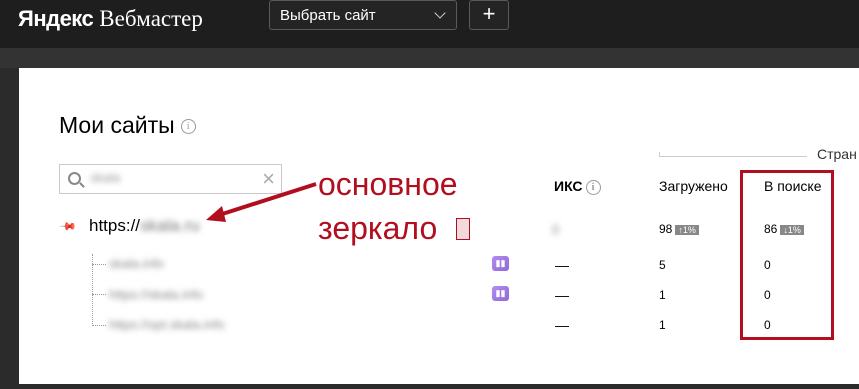  What do you see at coordinates (562, 325) in the screenshot?
I see `mirror-iks-3: —` at bounding box center [562, 325].